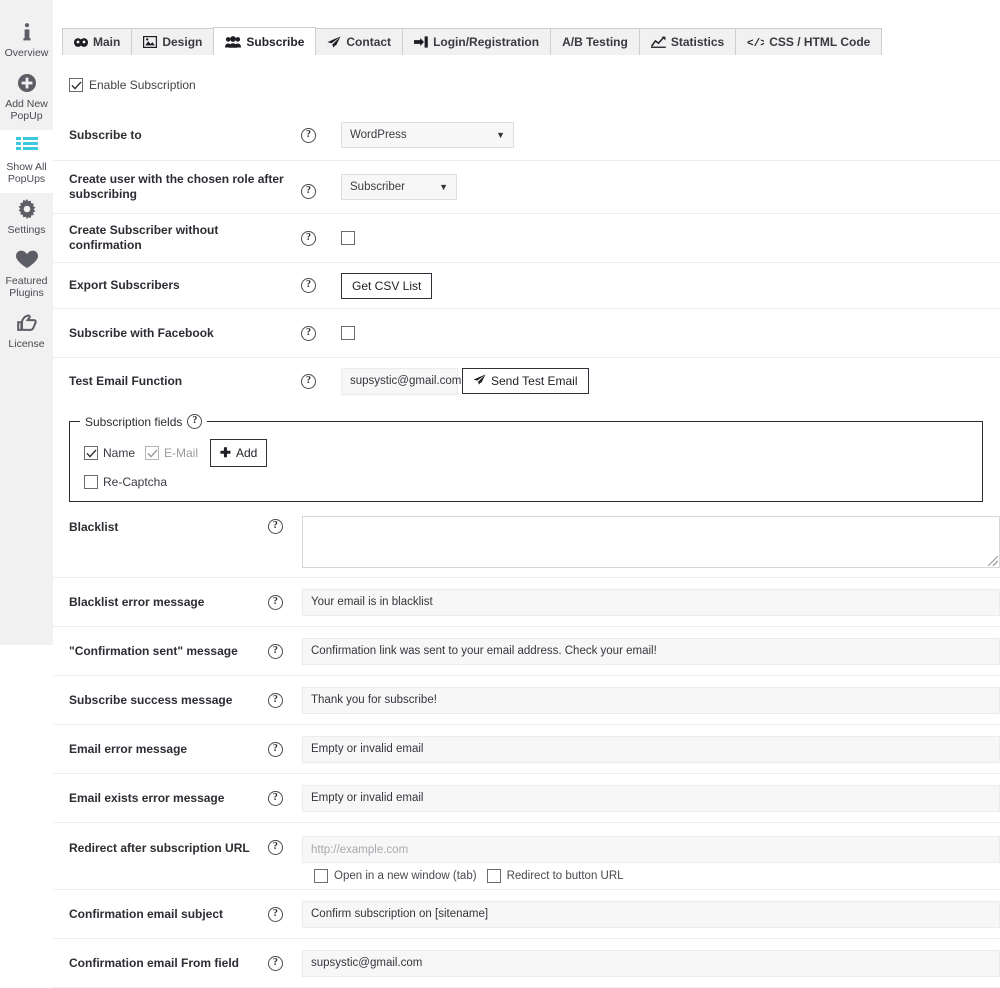 The height and width of the screenshot is (988, 1000). I want to click on test-email-input: supsystic@gmail.com, so click(401, 381).